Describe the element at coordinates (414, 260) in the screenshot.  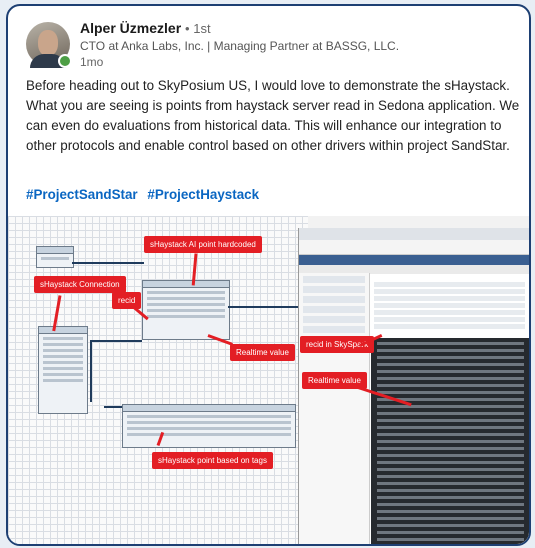
I see `skyspark-app-bar` at that location.